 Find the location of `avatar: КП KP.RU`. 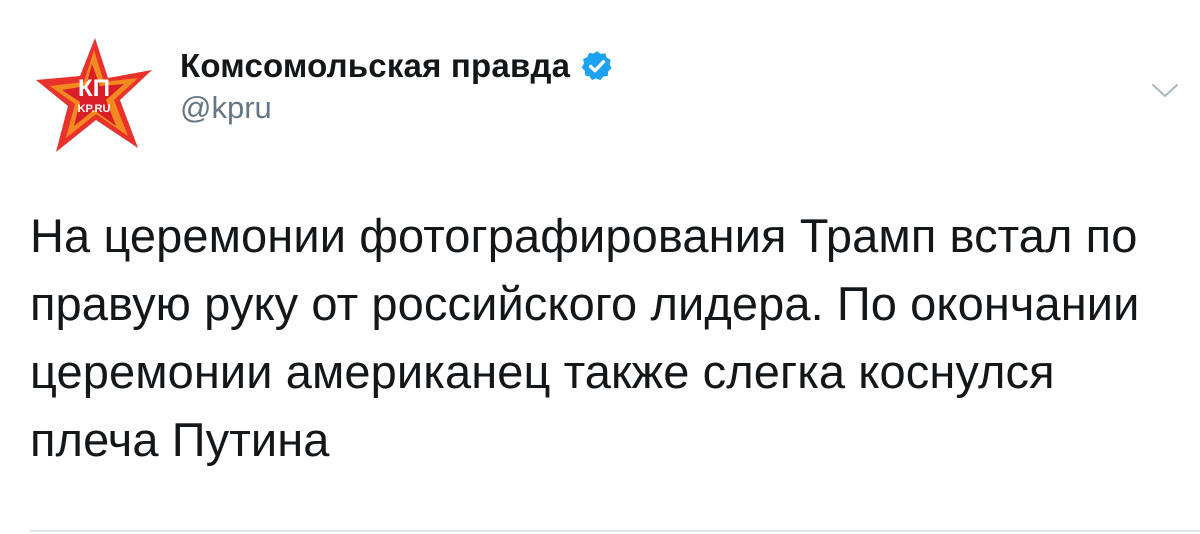

avatar: КП KP.RU is located at coordinates (95, 95).